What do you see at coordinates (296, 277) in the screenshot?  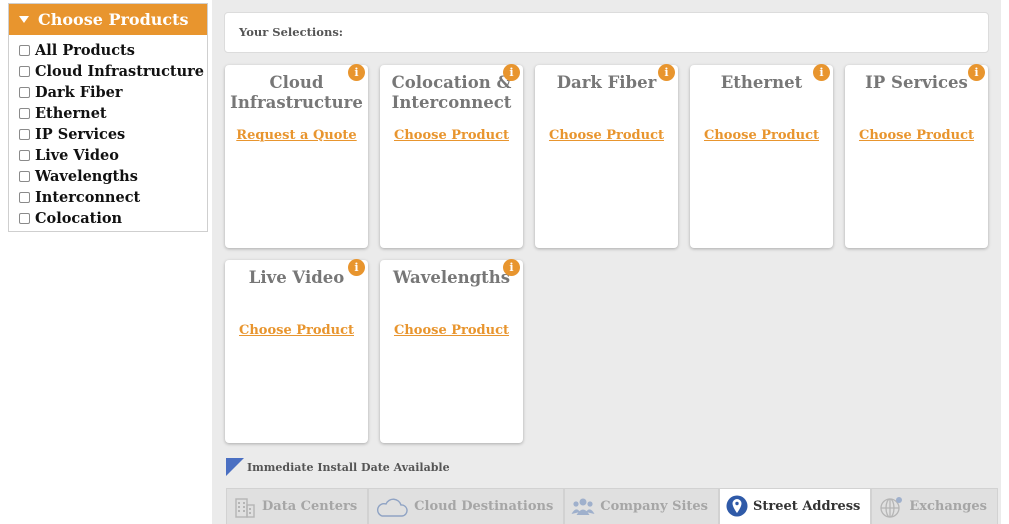 I see `card-title-line: Live Video` at bounding box center [296, 277].